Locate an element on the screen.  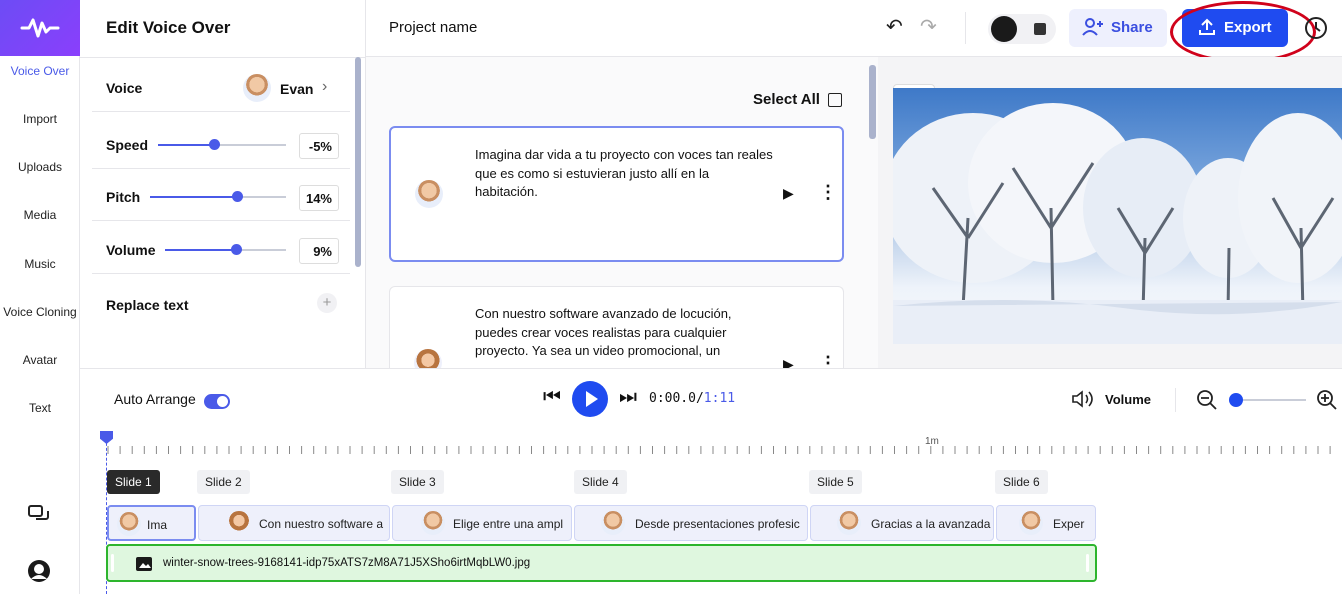
pitch-slider-handle is located at coordinates (237, 196).